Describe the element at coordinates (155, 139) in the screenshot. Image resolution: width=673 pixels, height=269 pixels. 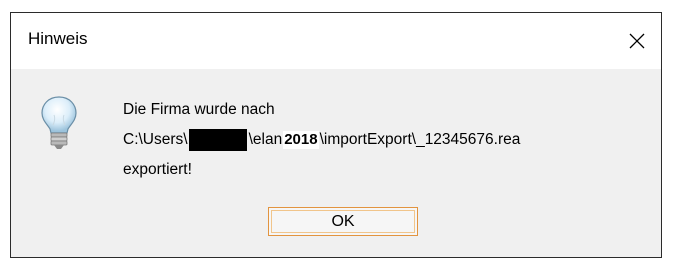
I see `path-prefix: C:\Users\` at that location.